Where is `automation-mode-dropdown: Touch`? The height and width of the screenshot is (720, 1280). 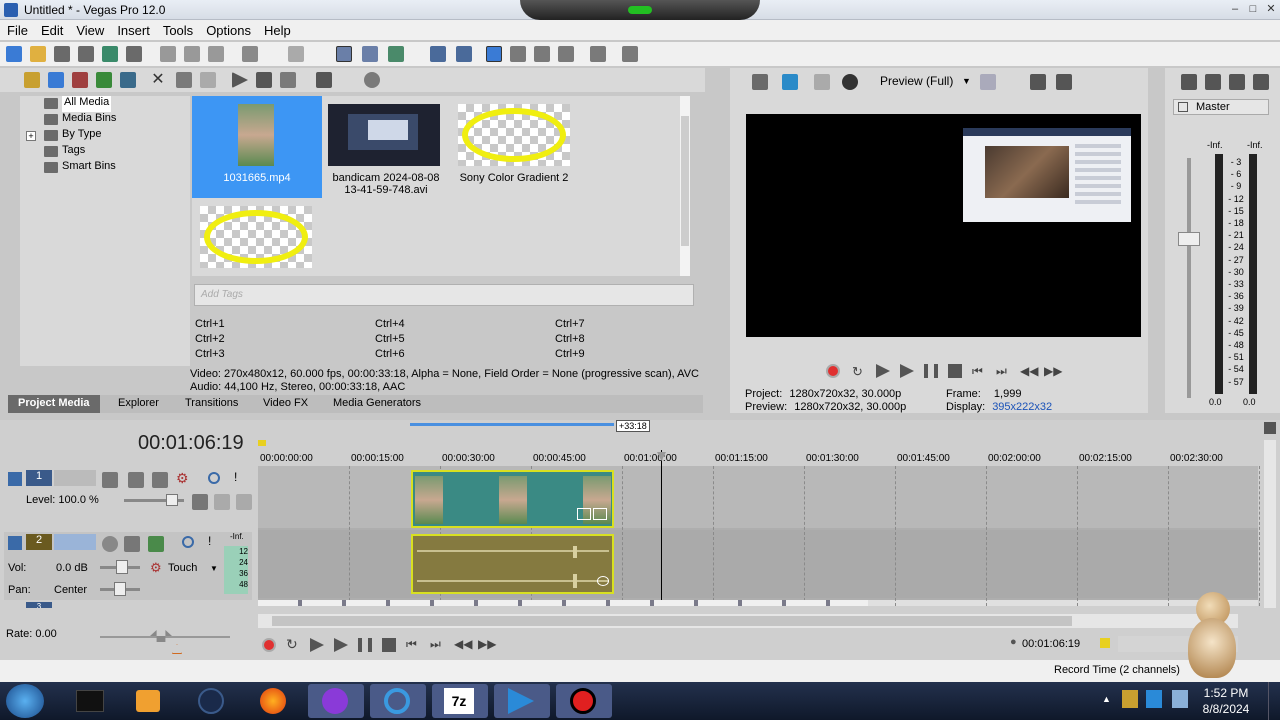 automation-mode-dropdown: Touch is located at coordinates (182, 568).